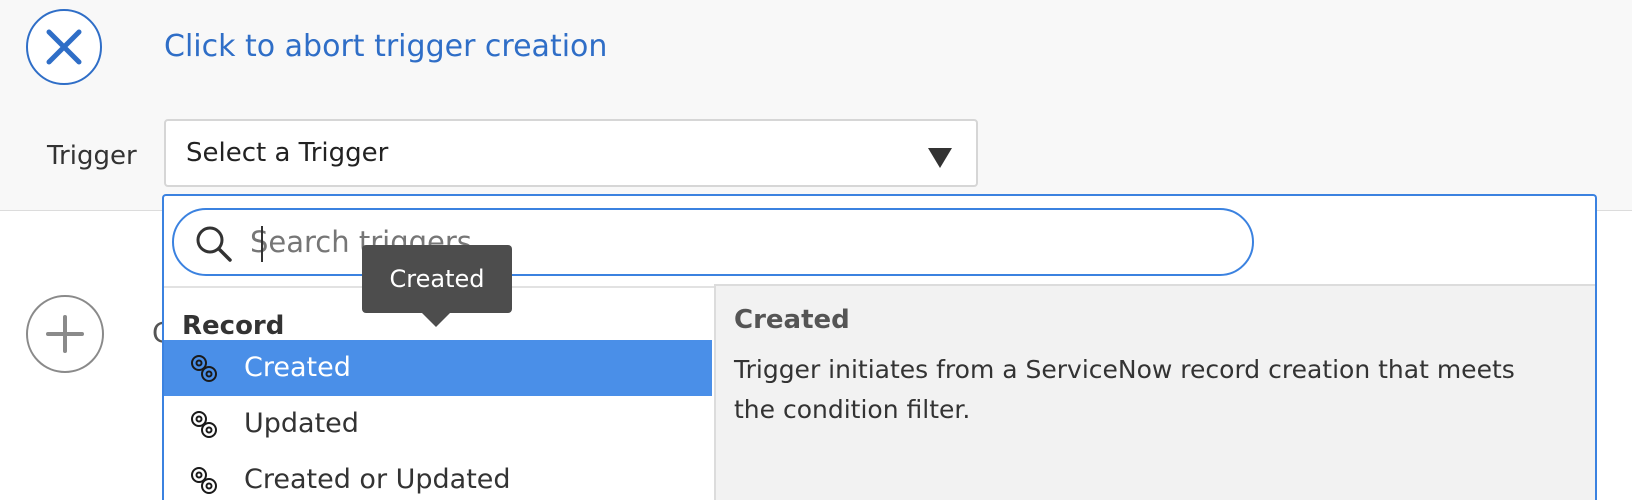  What do you see at coordinates (940, 158) in the screenshot?
I see `dropdown-arrow-icon` at bounding box center [940, 158].